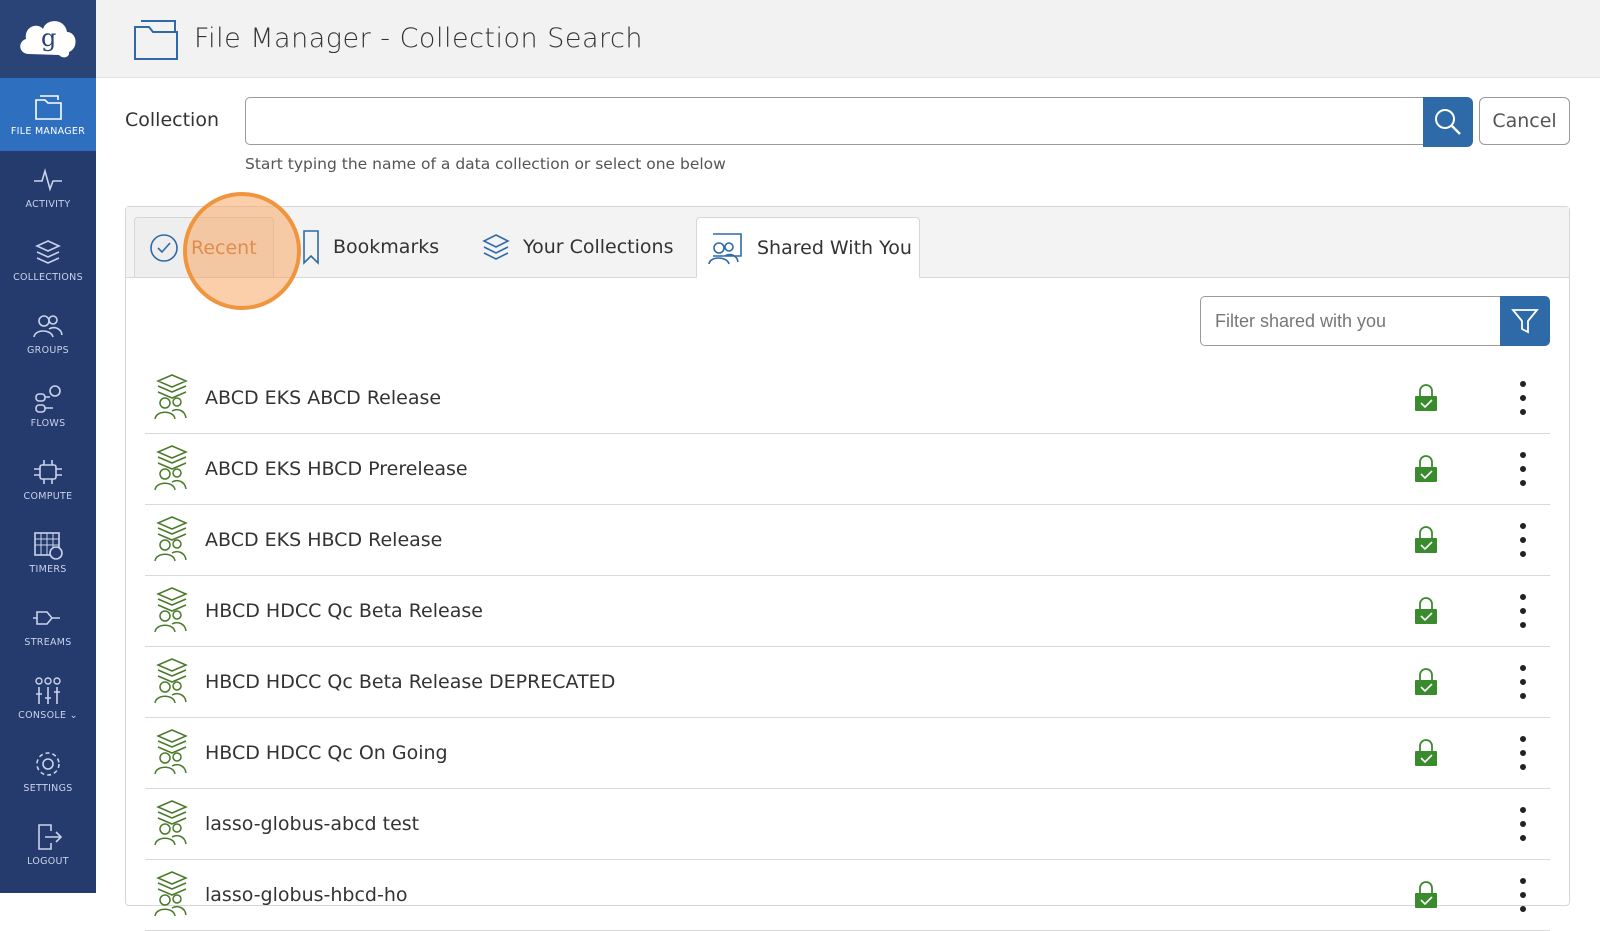 The height and width of the screenshot is (931, 1600). I want to click on nav-collections: COLLECTIONS, so click(48, 260).